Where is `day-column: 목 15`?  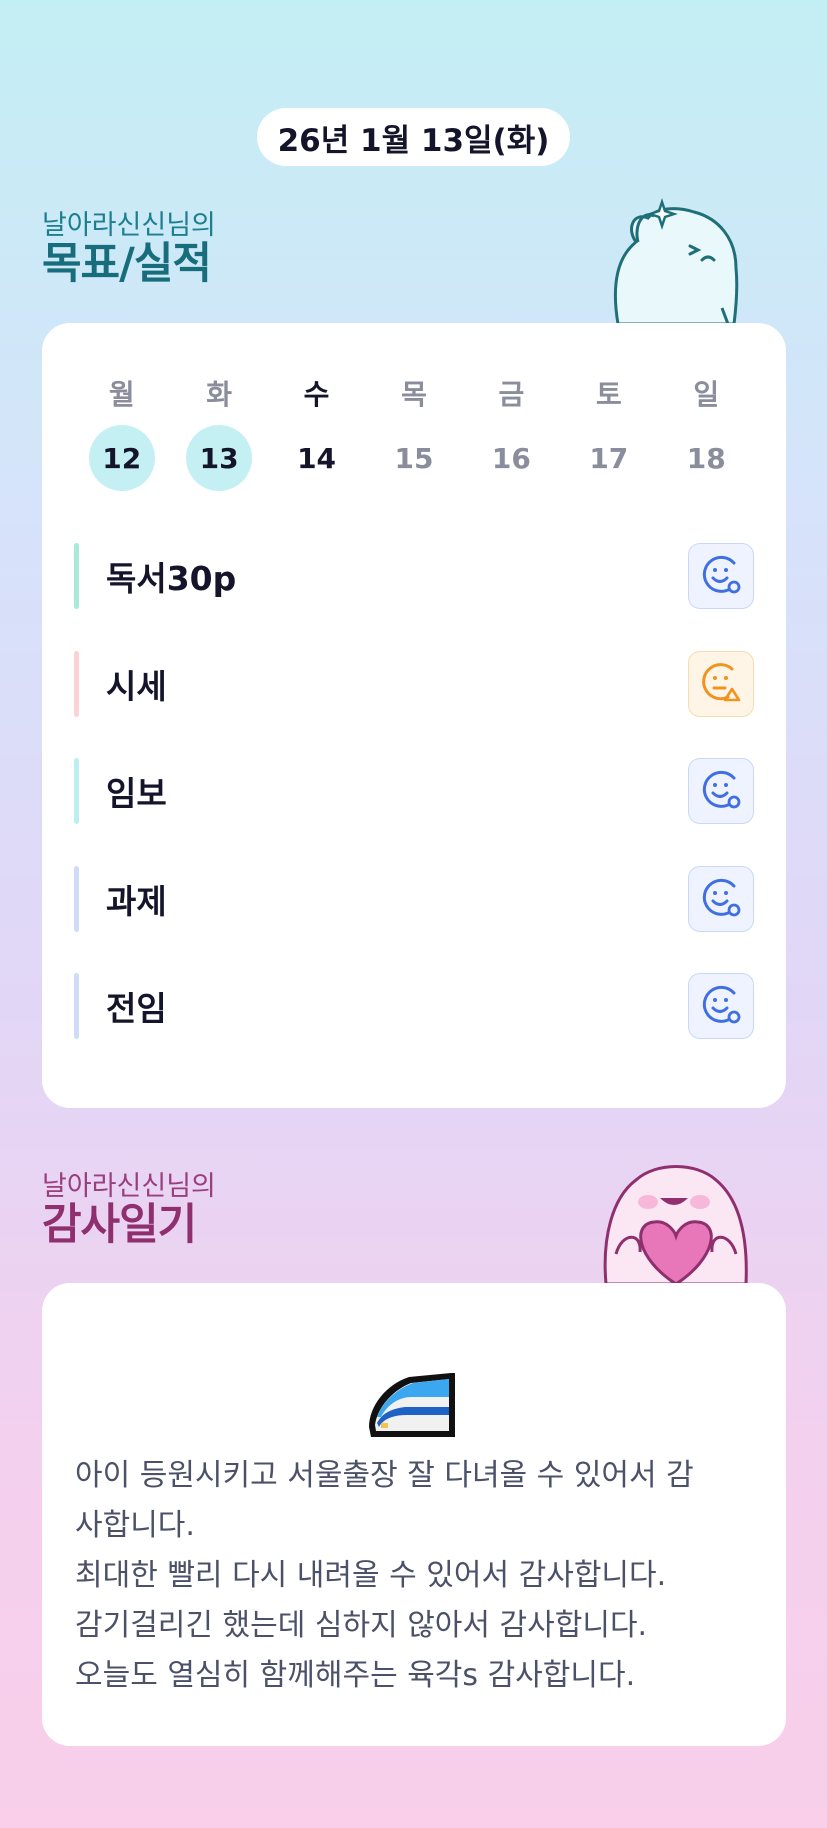
day-column: 목 15 is located at coordinates (413, 433).